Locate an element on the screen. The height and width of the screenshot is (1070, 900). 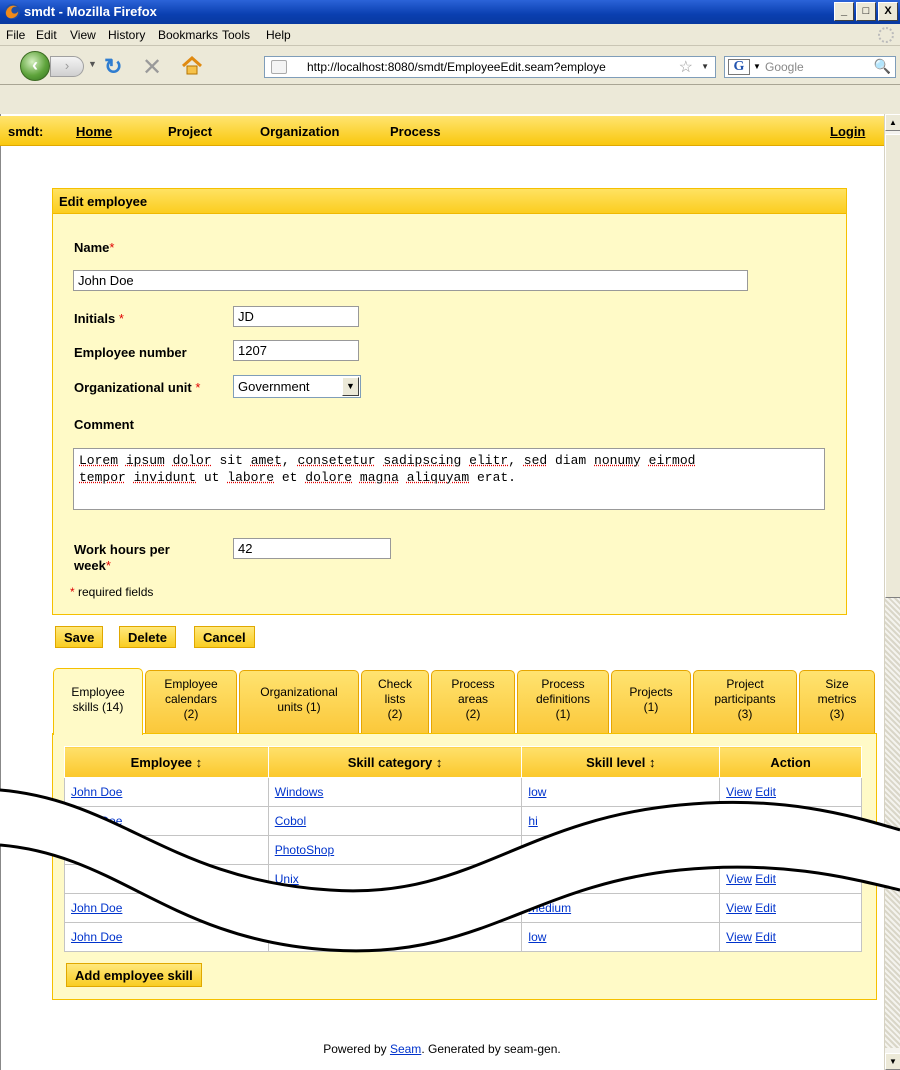
nav-process-link: Process is located at coordinates (415, 131).